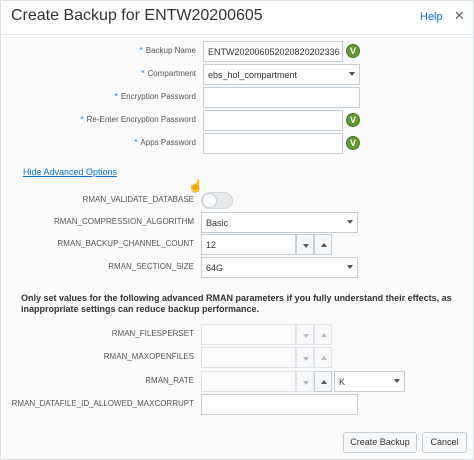  What do you see at coordinates (155, 96) in the screenshot?
I see `encryption-password-label: * Encryption Password` at bounding box center [155, 96].